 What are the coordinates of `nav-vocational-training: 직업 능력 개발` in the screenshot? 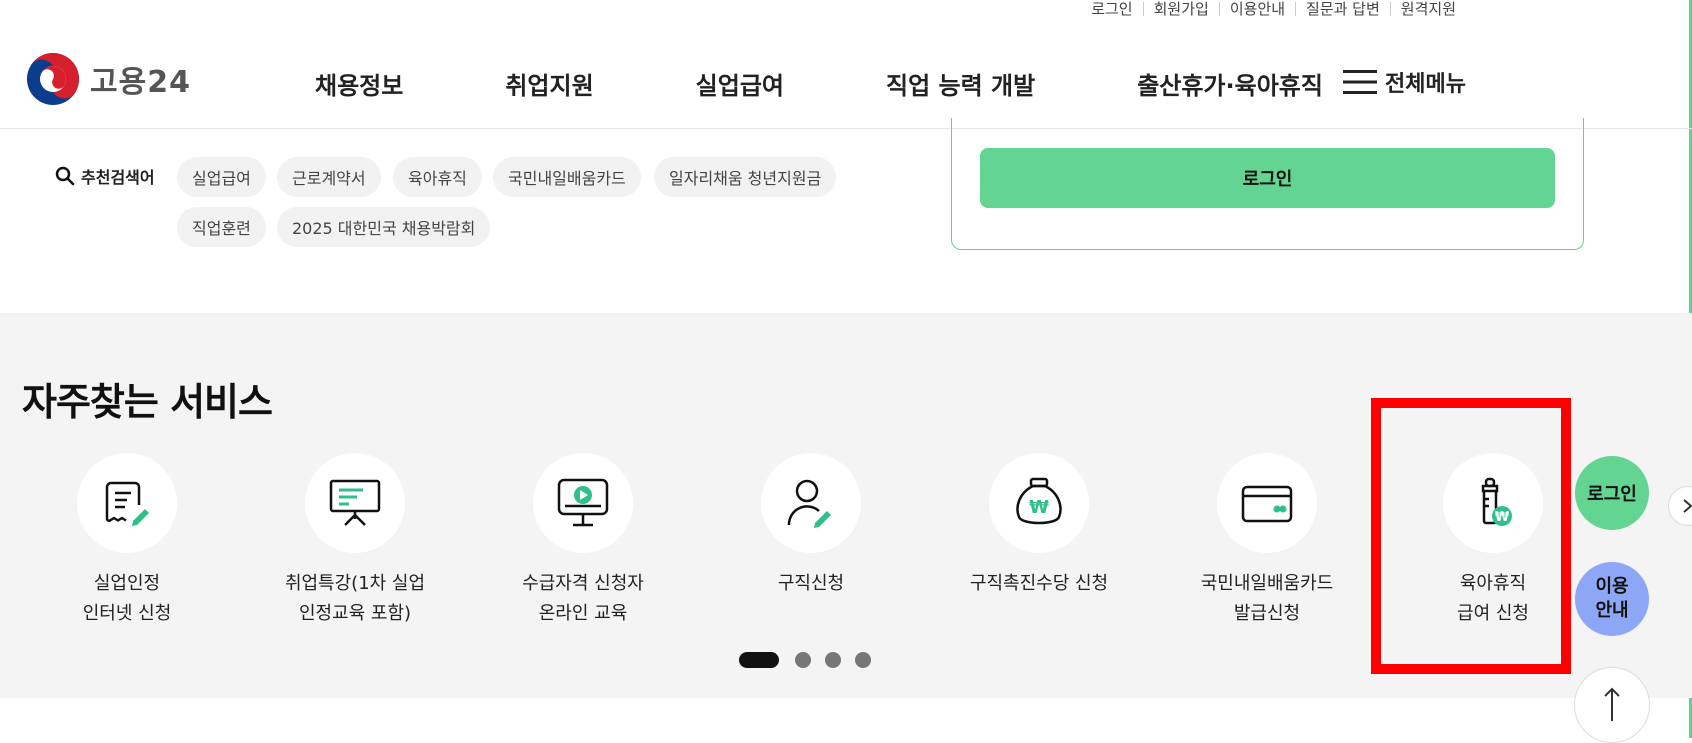 It's located at (960, 83).